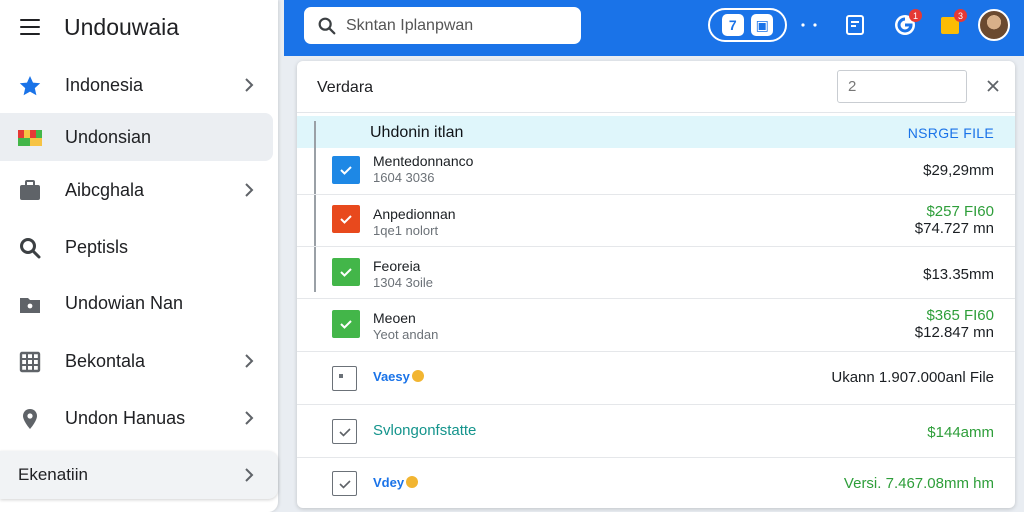 The height and width of the screenshot is (512, 1024). What do you see at coordinates (139, 247) in the screenshot?
I see `sidebar-item-peptisls: Peptisls` at bounding box center [139, 247].